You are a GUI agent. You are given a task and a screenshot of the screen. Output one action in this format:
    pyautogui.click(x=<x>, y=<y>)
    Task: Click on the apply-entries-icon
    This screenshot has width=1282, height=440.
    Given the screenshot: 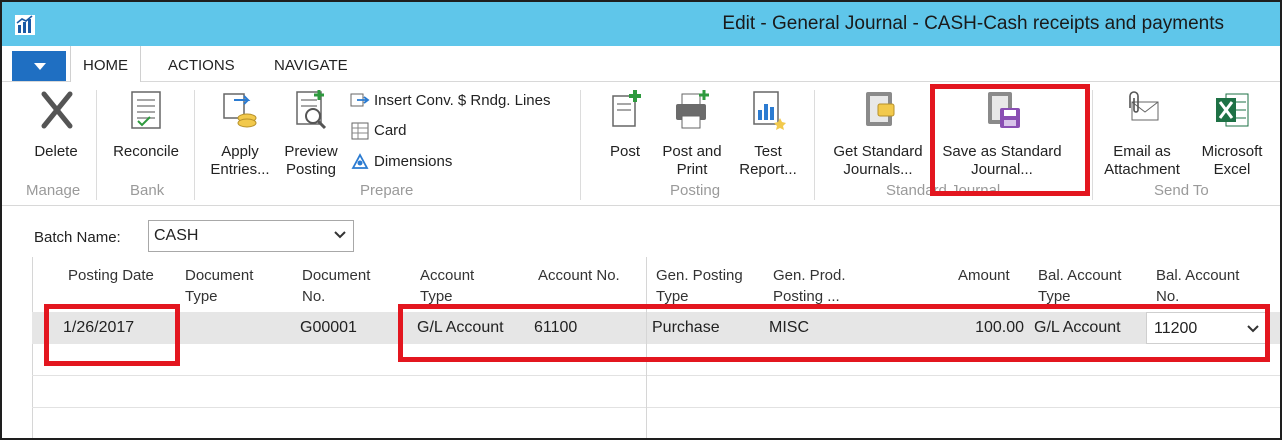 What is the action you would take?
    pyautogui.click(x=240, y=110)
    